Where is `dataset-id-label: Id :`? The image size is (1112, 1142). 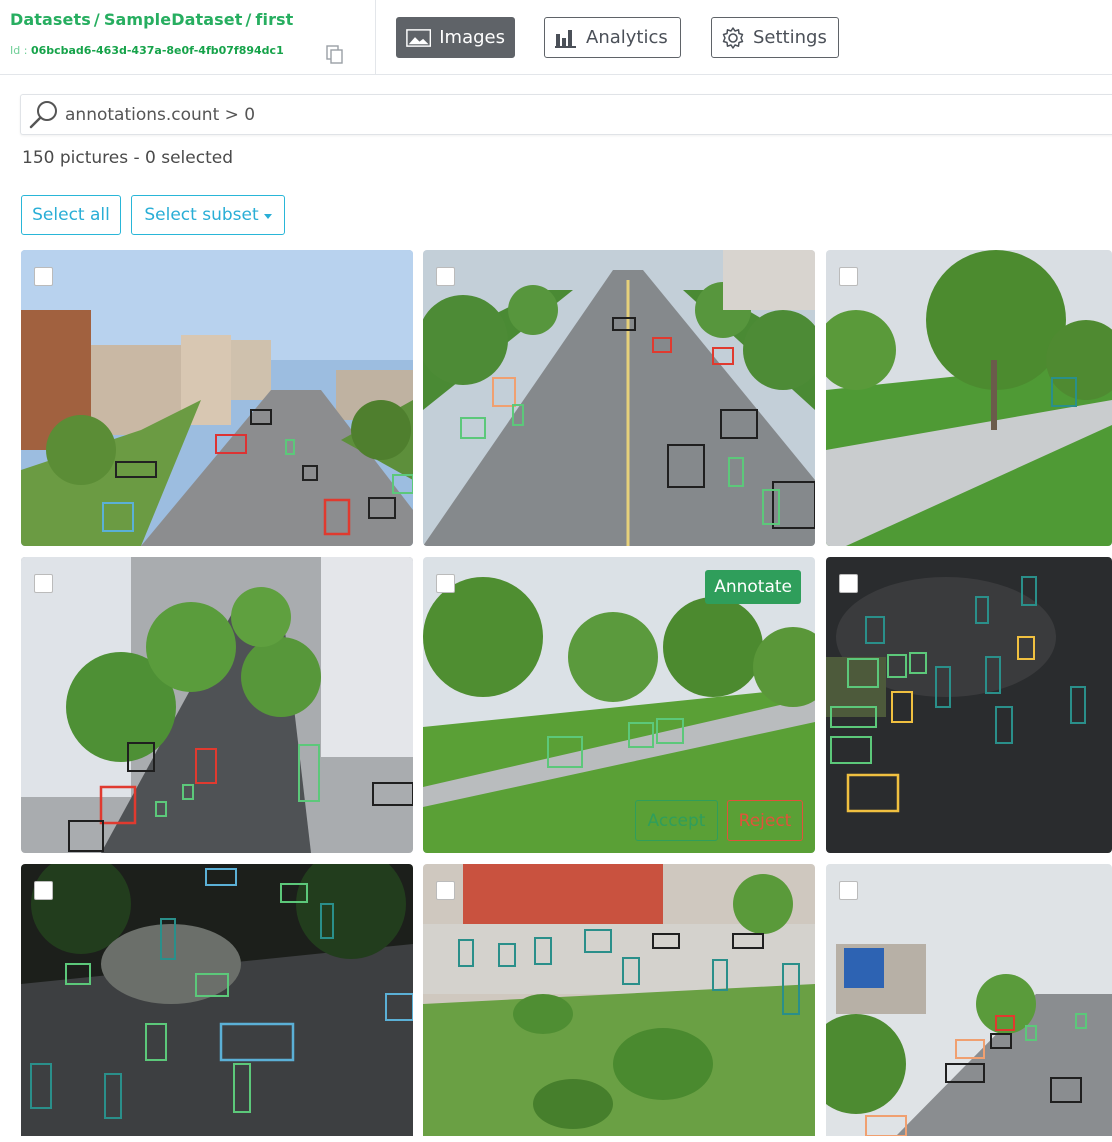 dataset-id-label: Id : is located at coordinates (19, 50).